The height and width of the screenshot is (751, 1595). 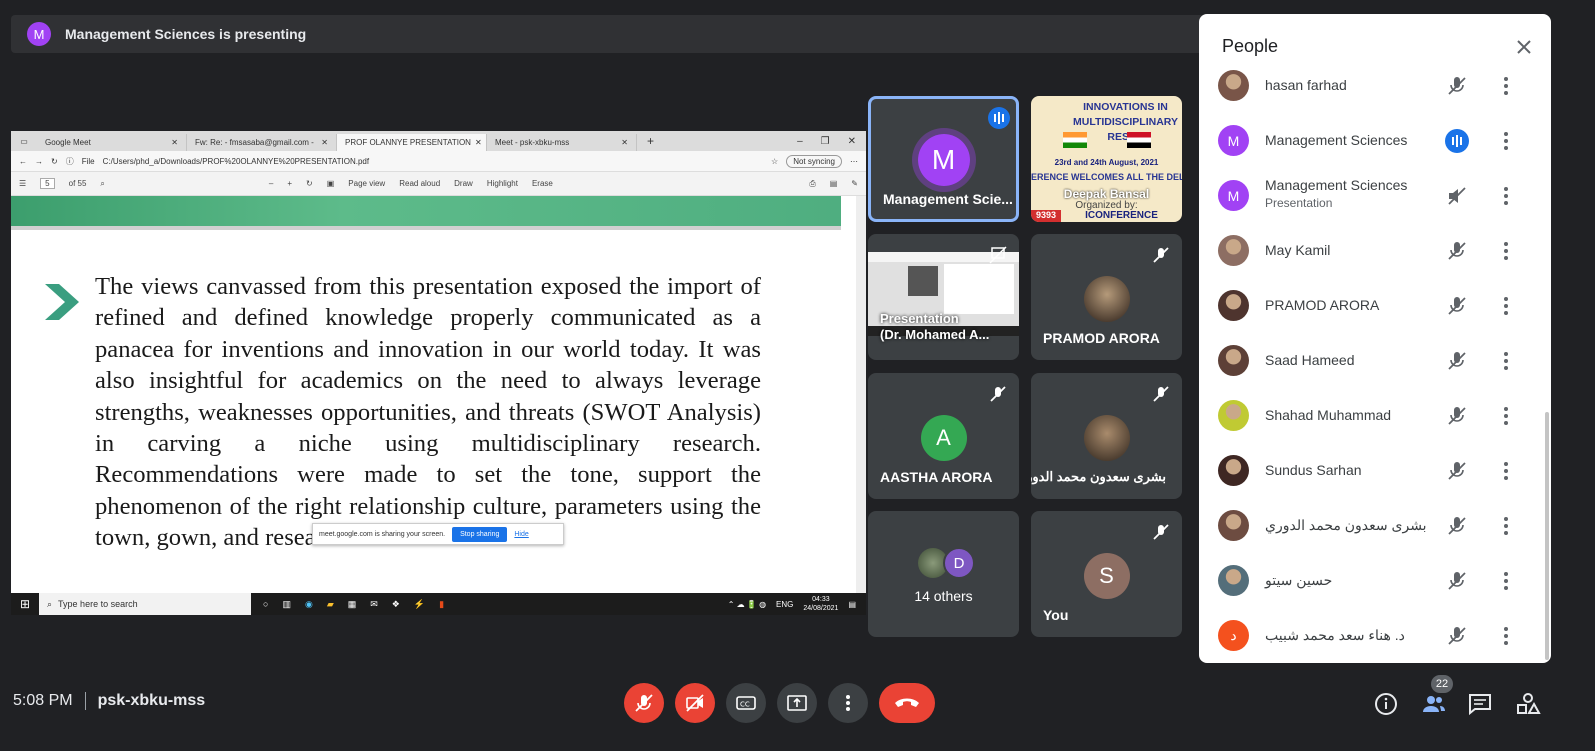 I want to click on new-tab-icon: +, so click(x=650, y=141).